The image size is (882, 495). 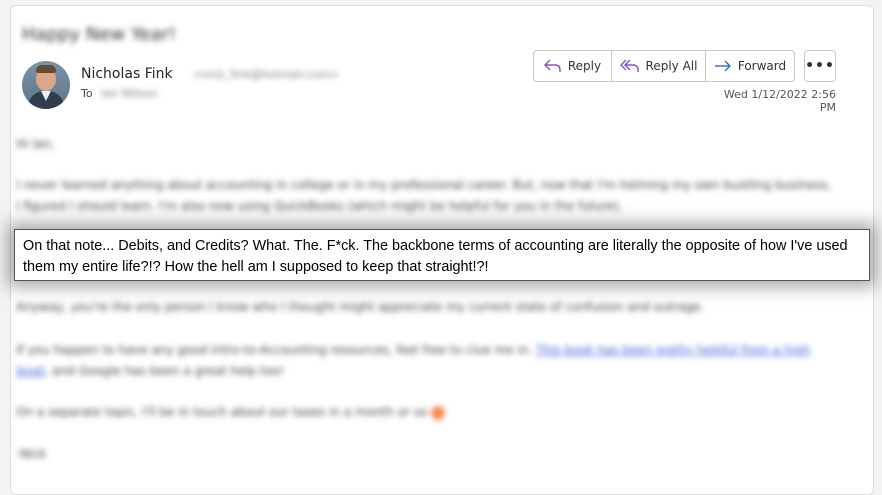 What do you see at coordinates (35, 144) in the screenshot?
I see `email-greeting: Hi Ian,` at bounding box center [35, 144].